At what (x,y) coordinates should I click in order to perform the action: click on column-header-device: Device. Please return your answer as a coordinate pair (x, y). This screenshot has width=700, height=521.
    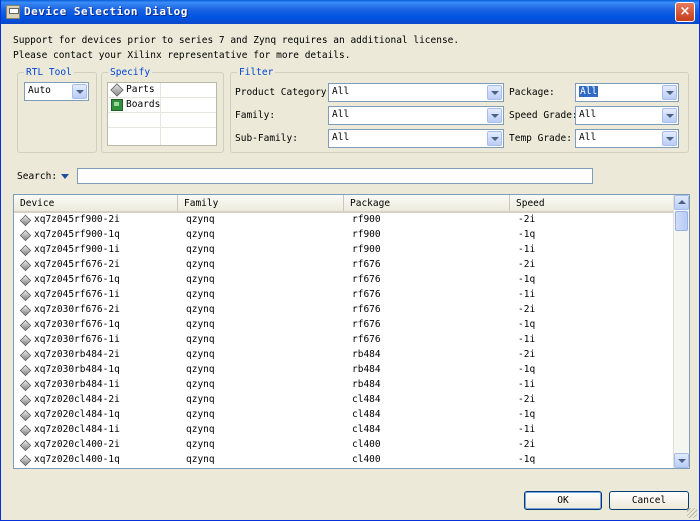
    Looking at the image, I should click on (96, 203).